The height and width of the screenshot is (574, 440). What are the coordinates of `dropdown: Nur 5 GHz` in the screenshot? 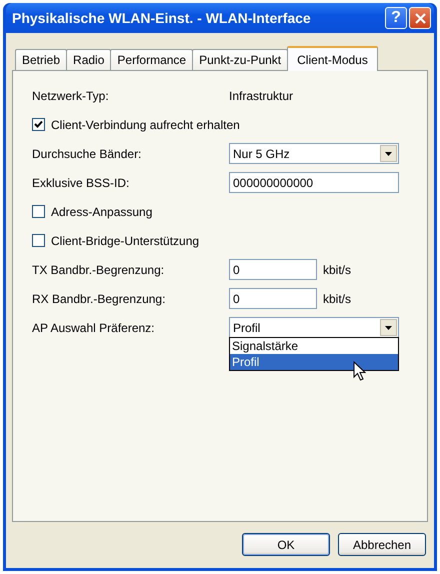 It's located at (314, 153).